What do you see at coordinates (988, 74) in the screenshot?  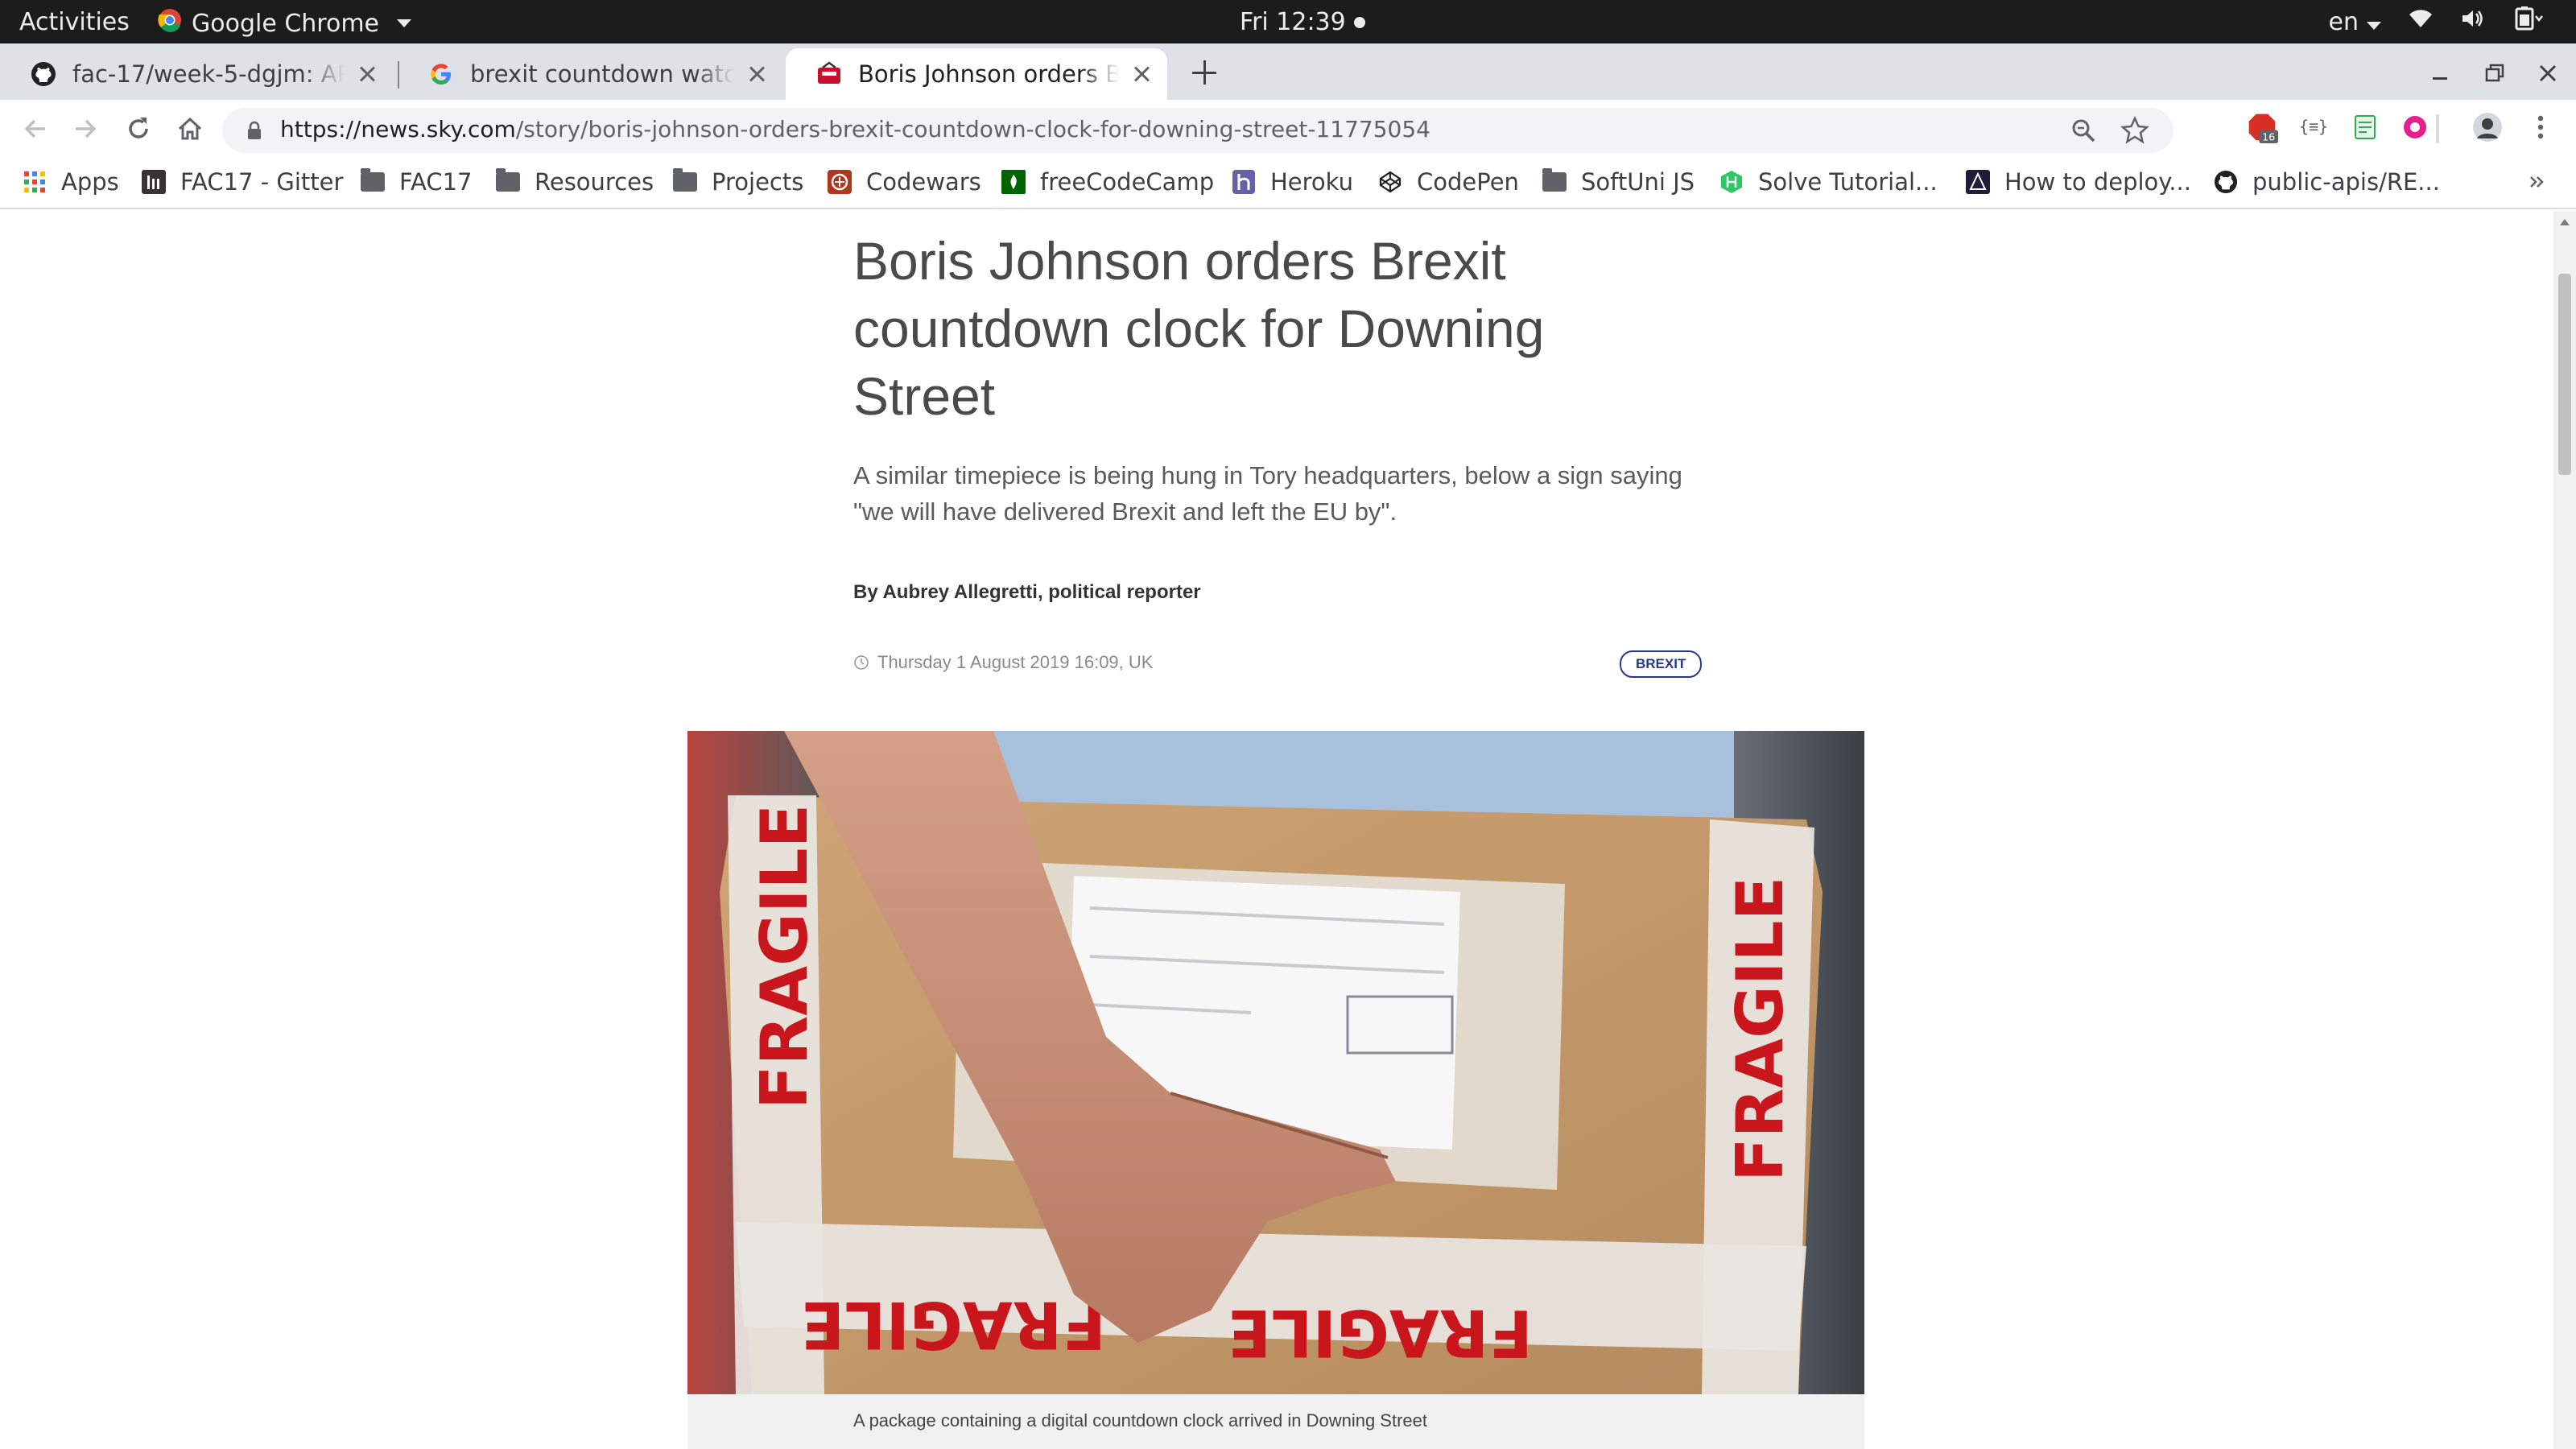 I see `tab-title: Boris Johnson orders Bre` at bounding box center [988, 74].